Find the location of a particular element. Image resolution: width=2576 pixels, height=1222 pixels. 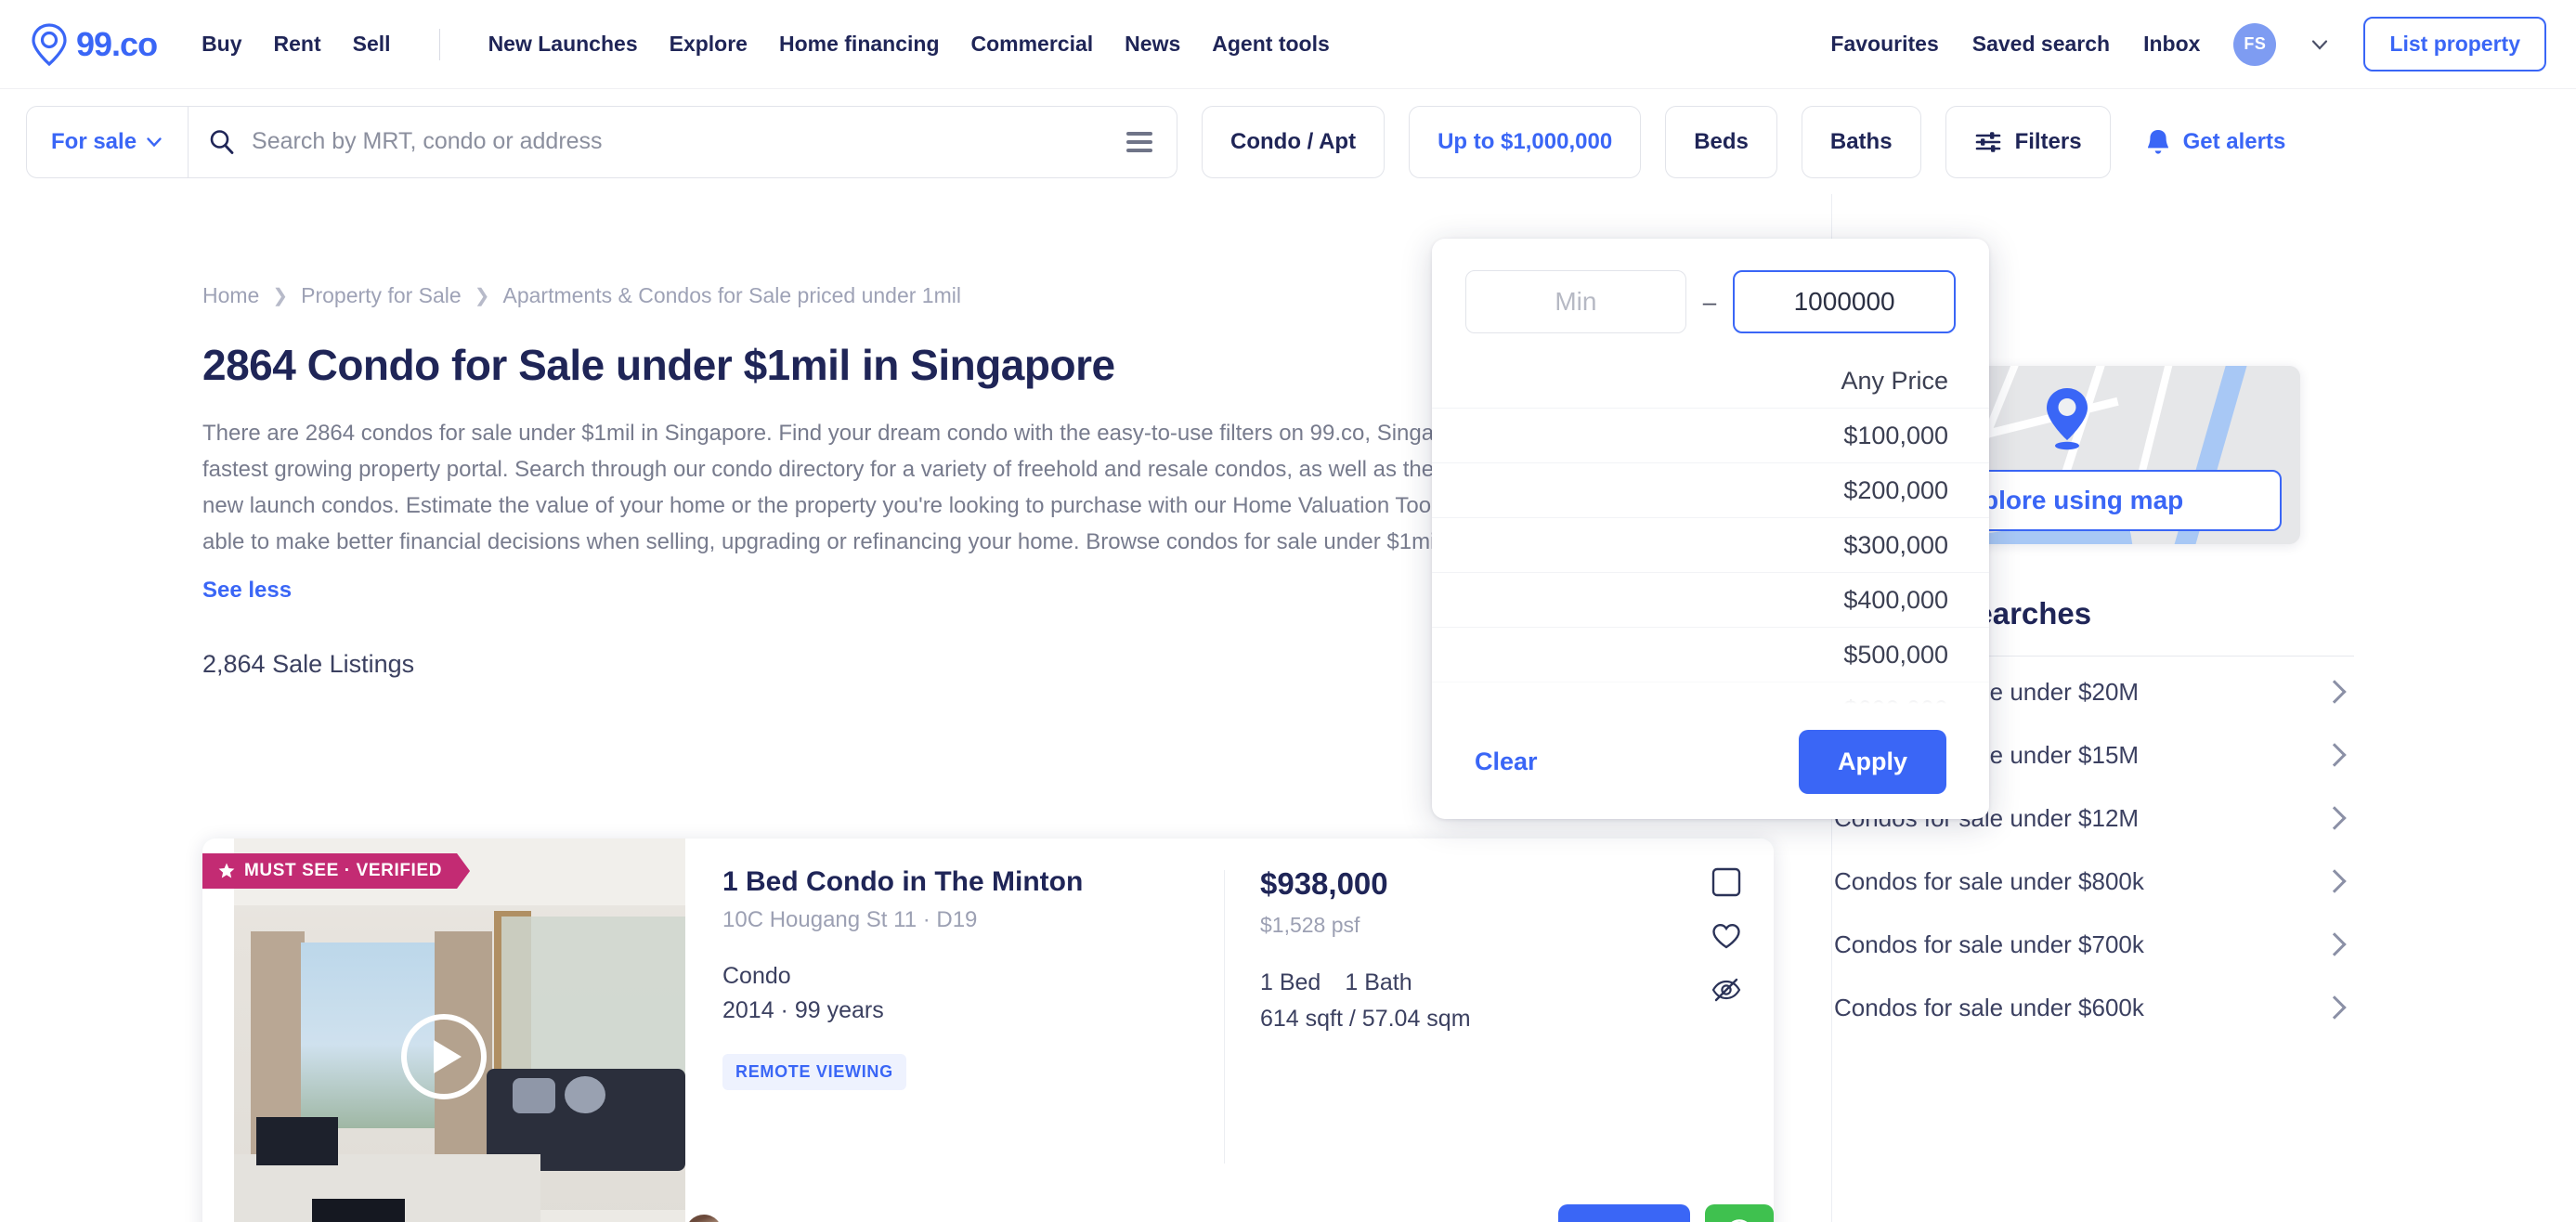

map-pin is located at coordinates (2067, 423).